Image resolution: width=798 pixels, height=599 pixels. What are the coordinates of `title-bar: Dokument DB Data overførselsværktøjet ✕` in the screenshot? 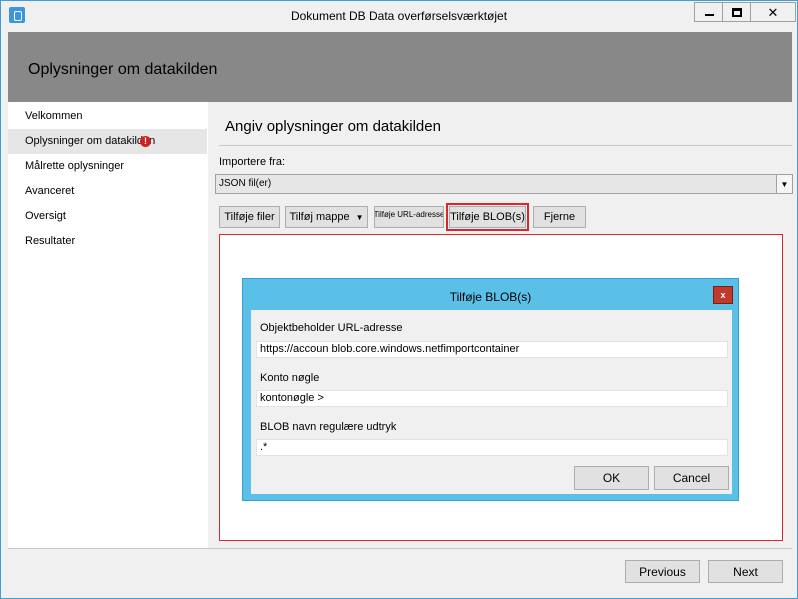 It's located at (399, 16).